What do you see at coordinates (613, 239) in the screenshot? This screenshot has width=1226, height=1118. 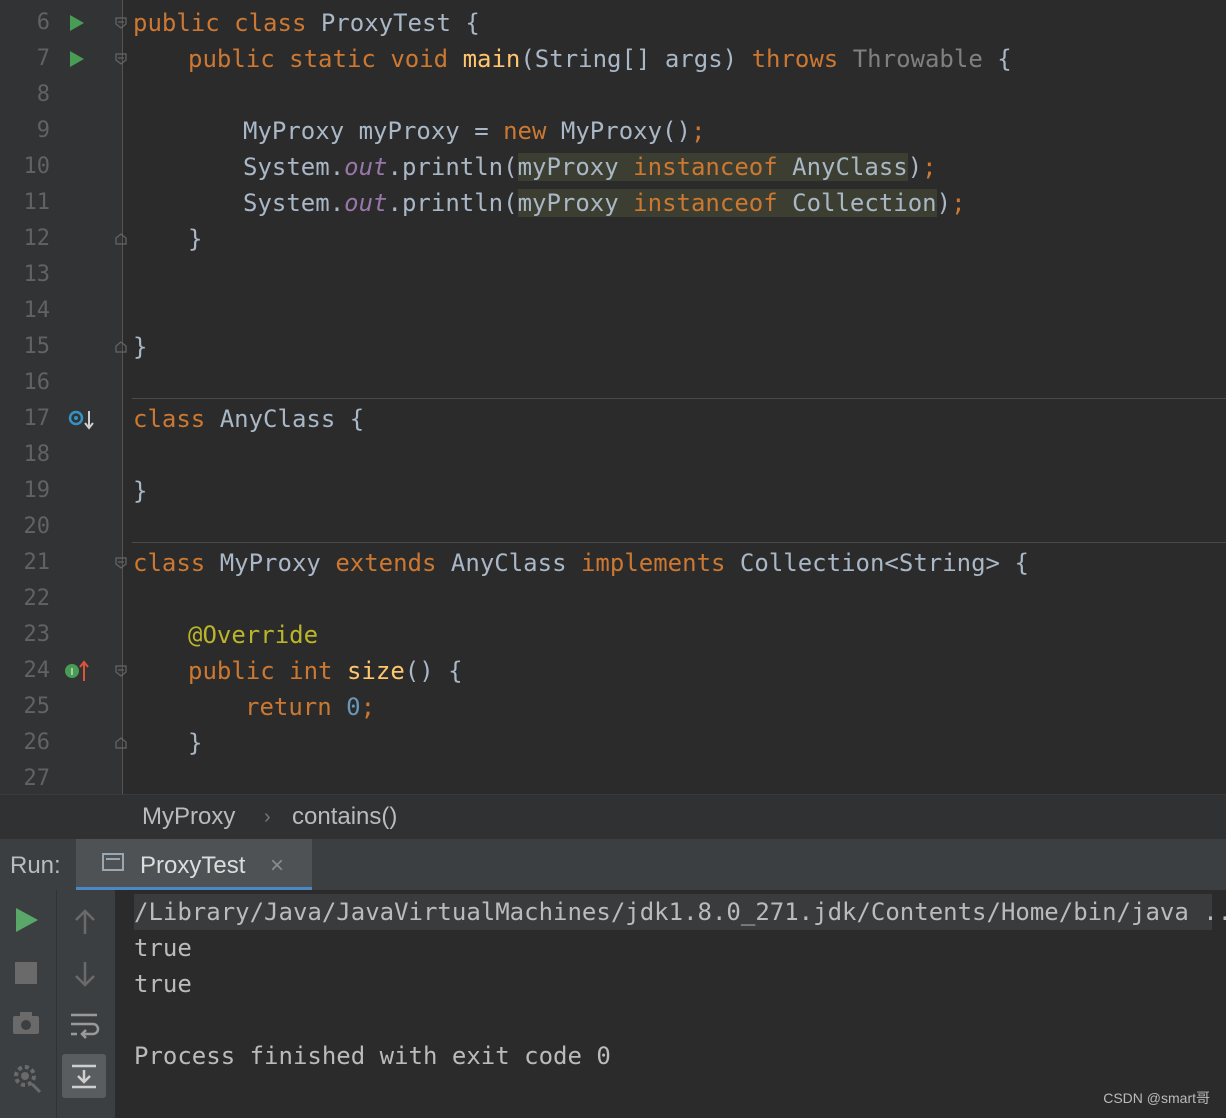 I see `code-line-12: 12 }` at bounding box center [613, 239].